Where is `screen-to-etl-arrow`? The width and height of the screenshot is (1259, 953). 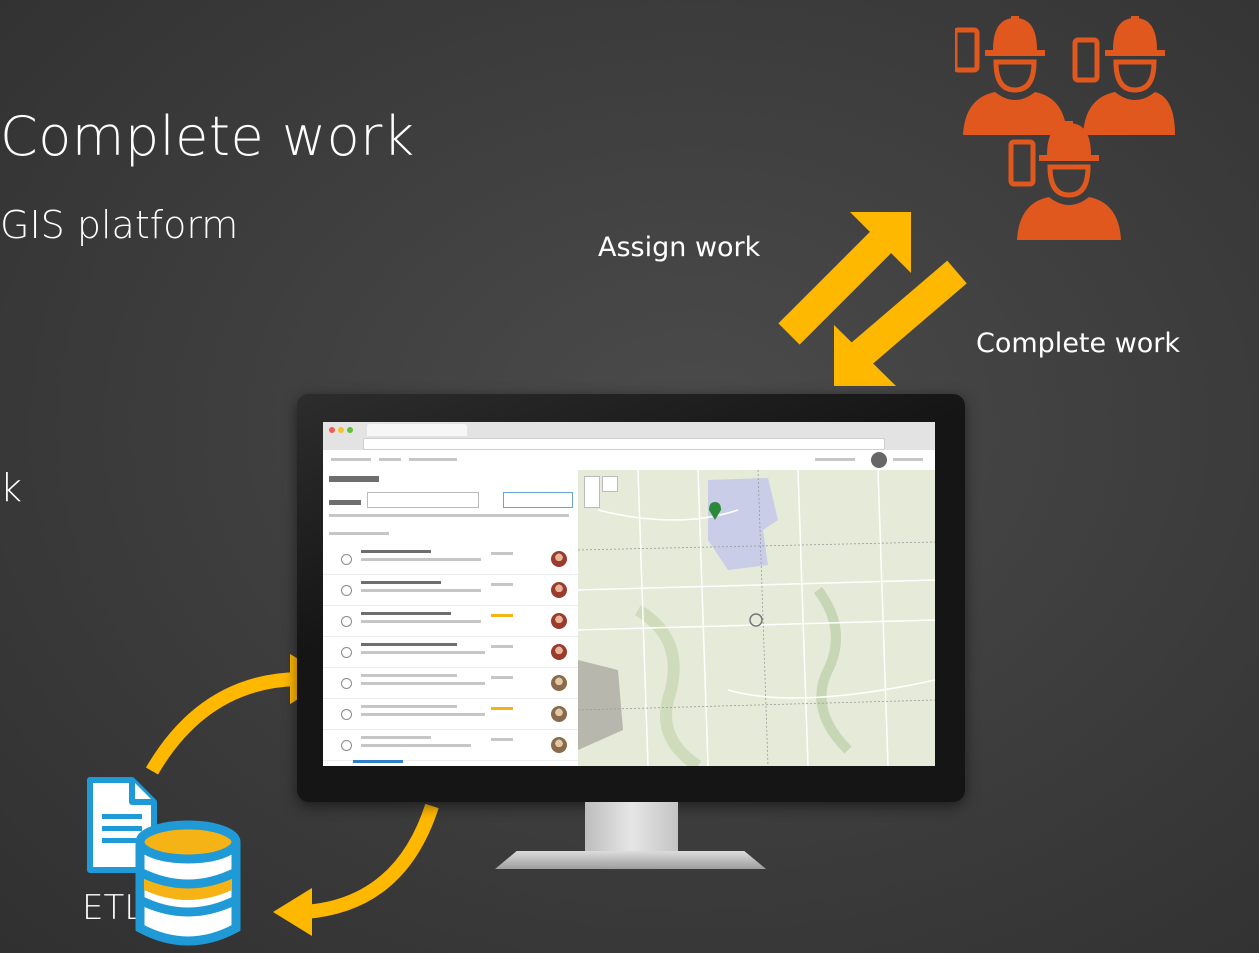 screen-to-etl-arrow is located at coordinates (356, 869).